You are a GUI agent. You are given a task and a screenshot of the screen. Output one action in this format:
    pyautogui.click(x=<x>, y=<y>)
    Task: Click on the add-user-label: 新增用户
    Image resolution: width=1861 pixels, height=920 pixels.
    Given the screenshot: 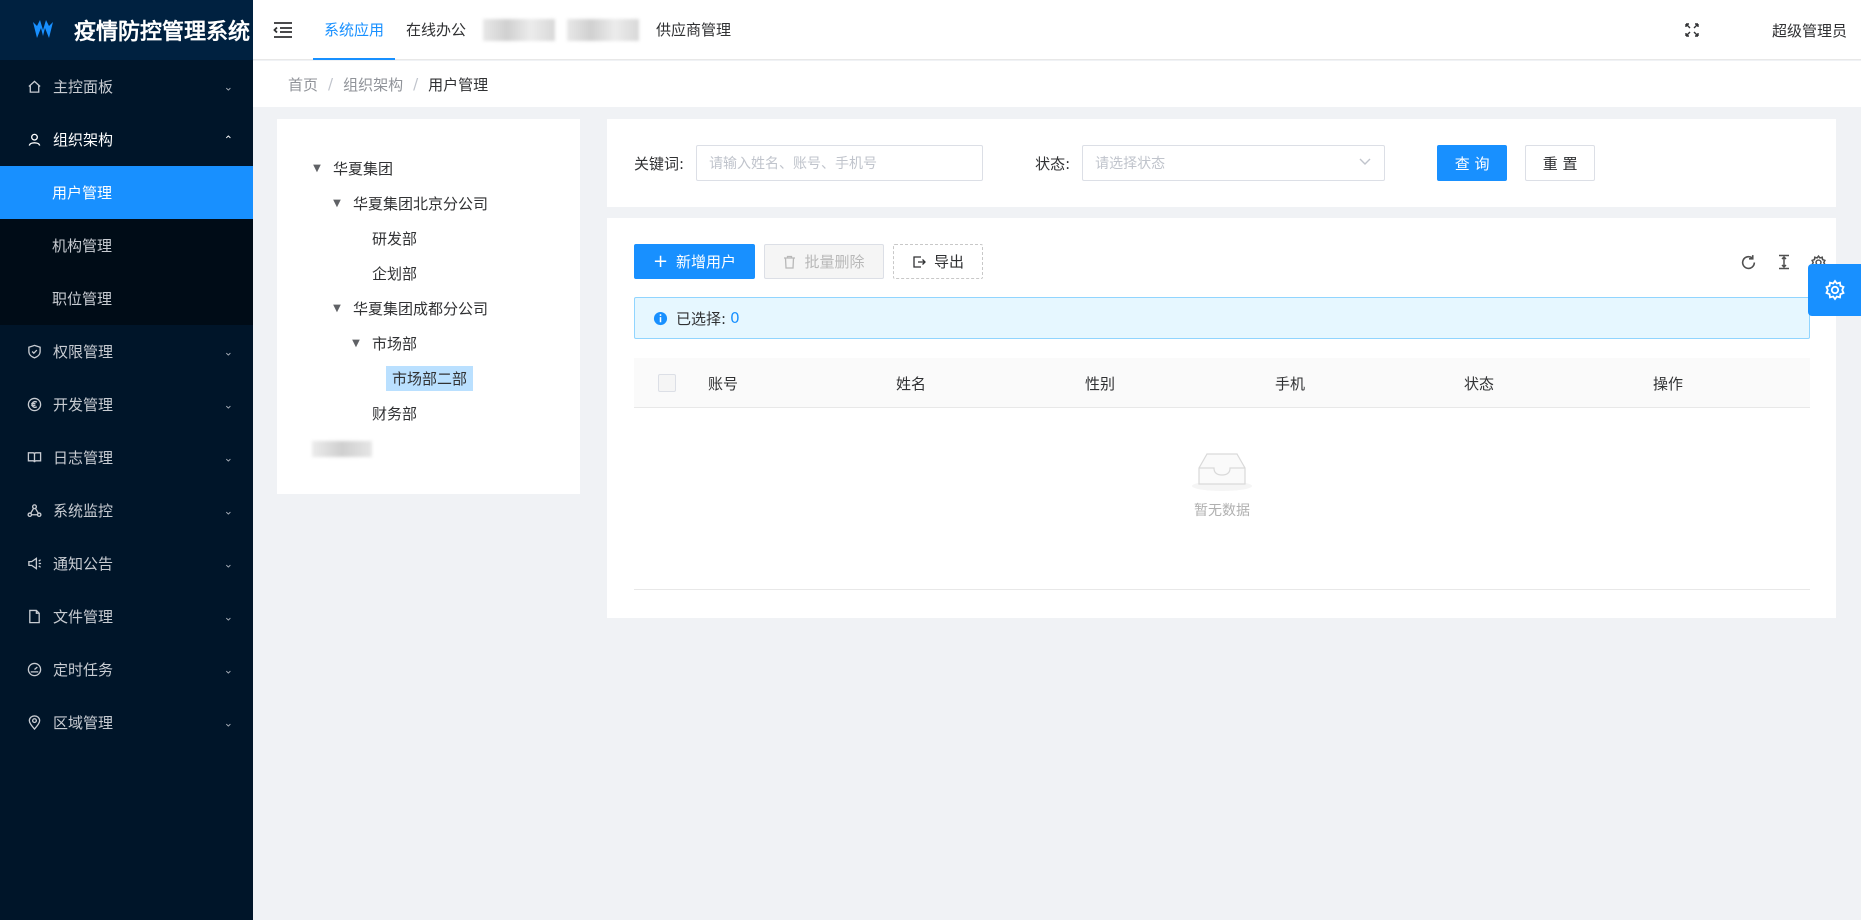 What is the action you would take?
    pyautogui.click(x=706, y=262)
    